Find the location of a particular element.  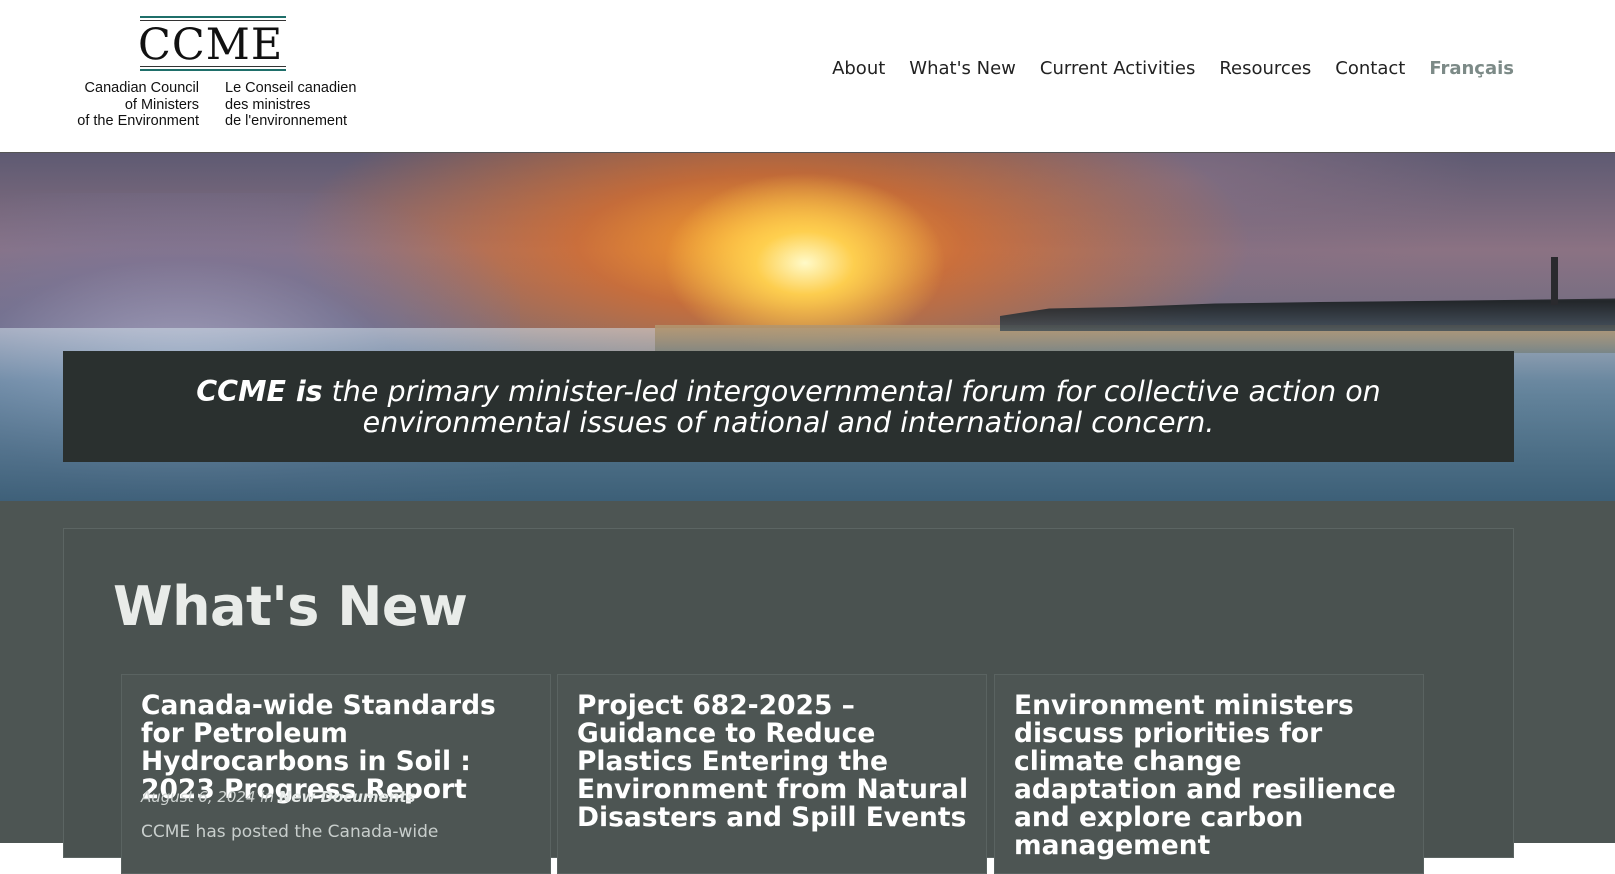

whats-new-heading: What's New is located at coordinates (290, 606).